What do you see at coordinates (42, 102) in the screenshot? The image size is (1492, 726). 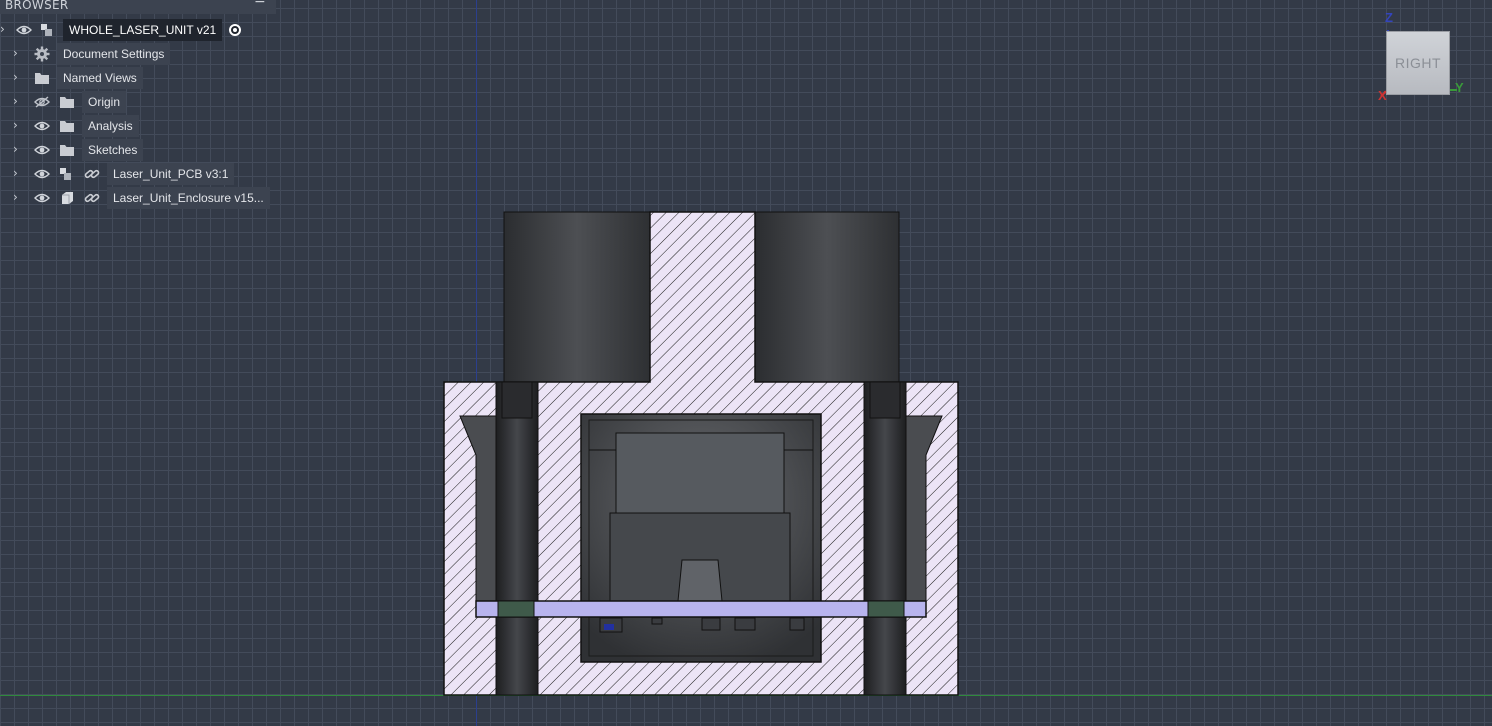 I see `eye-hidden-icon` at bounding box center [42, 102].